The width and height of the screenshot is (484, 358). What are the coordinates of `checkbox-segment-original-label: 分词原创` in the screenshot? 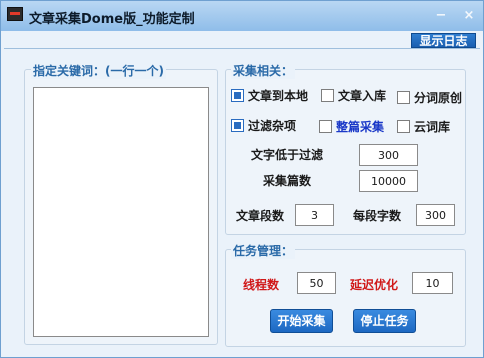 It's located at (438, 98).